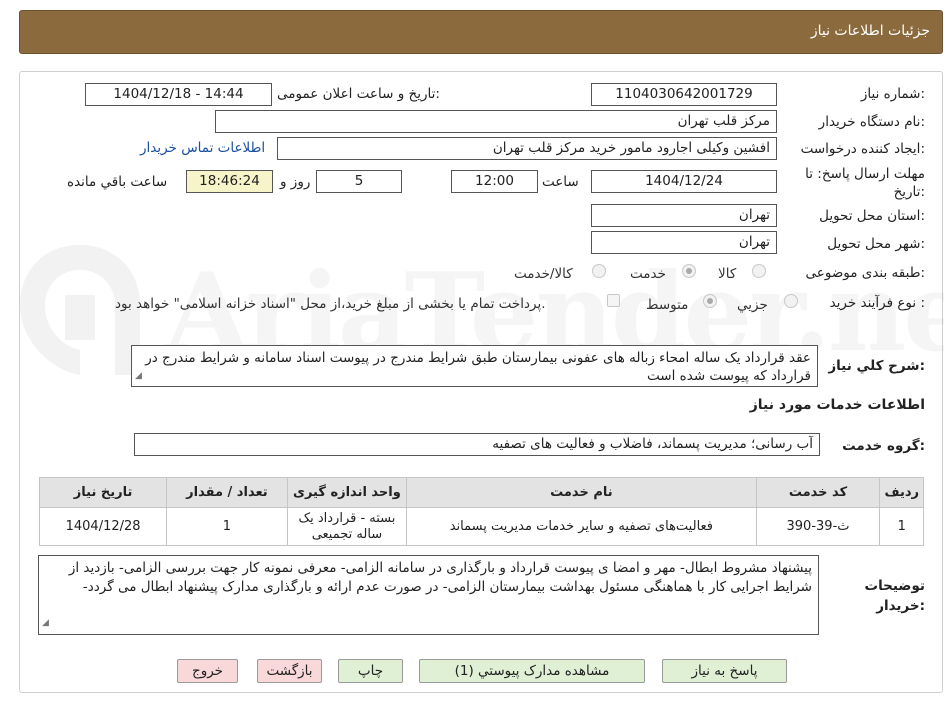 Image resolution: width=944 pixels, height=703 pixels. I want to click on city-field: تهران, so click(684, 242).